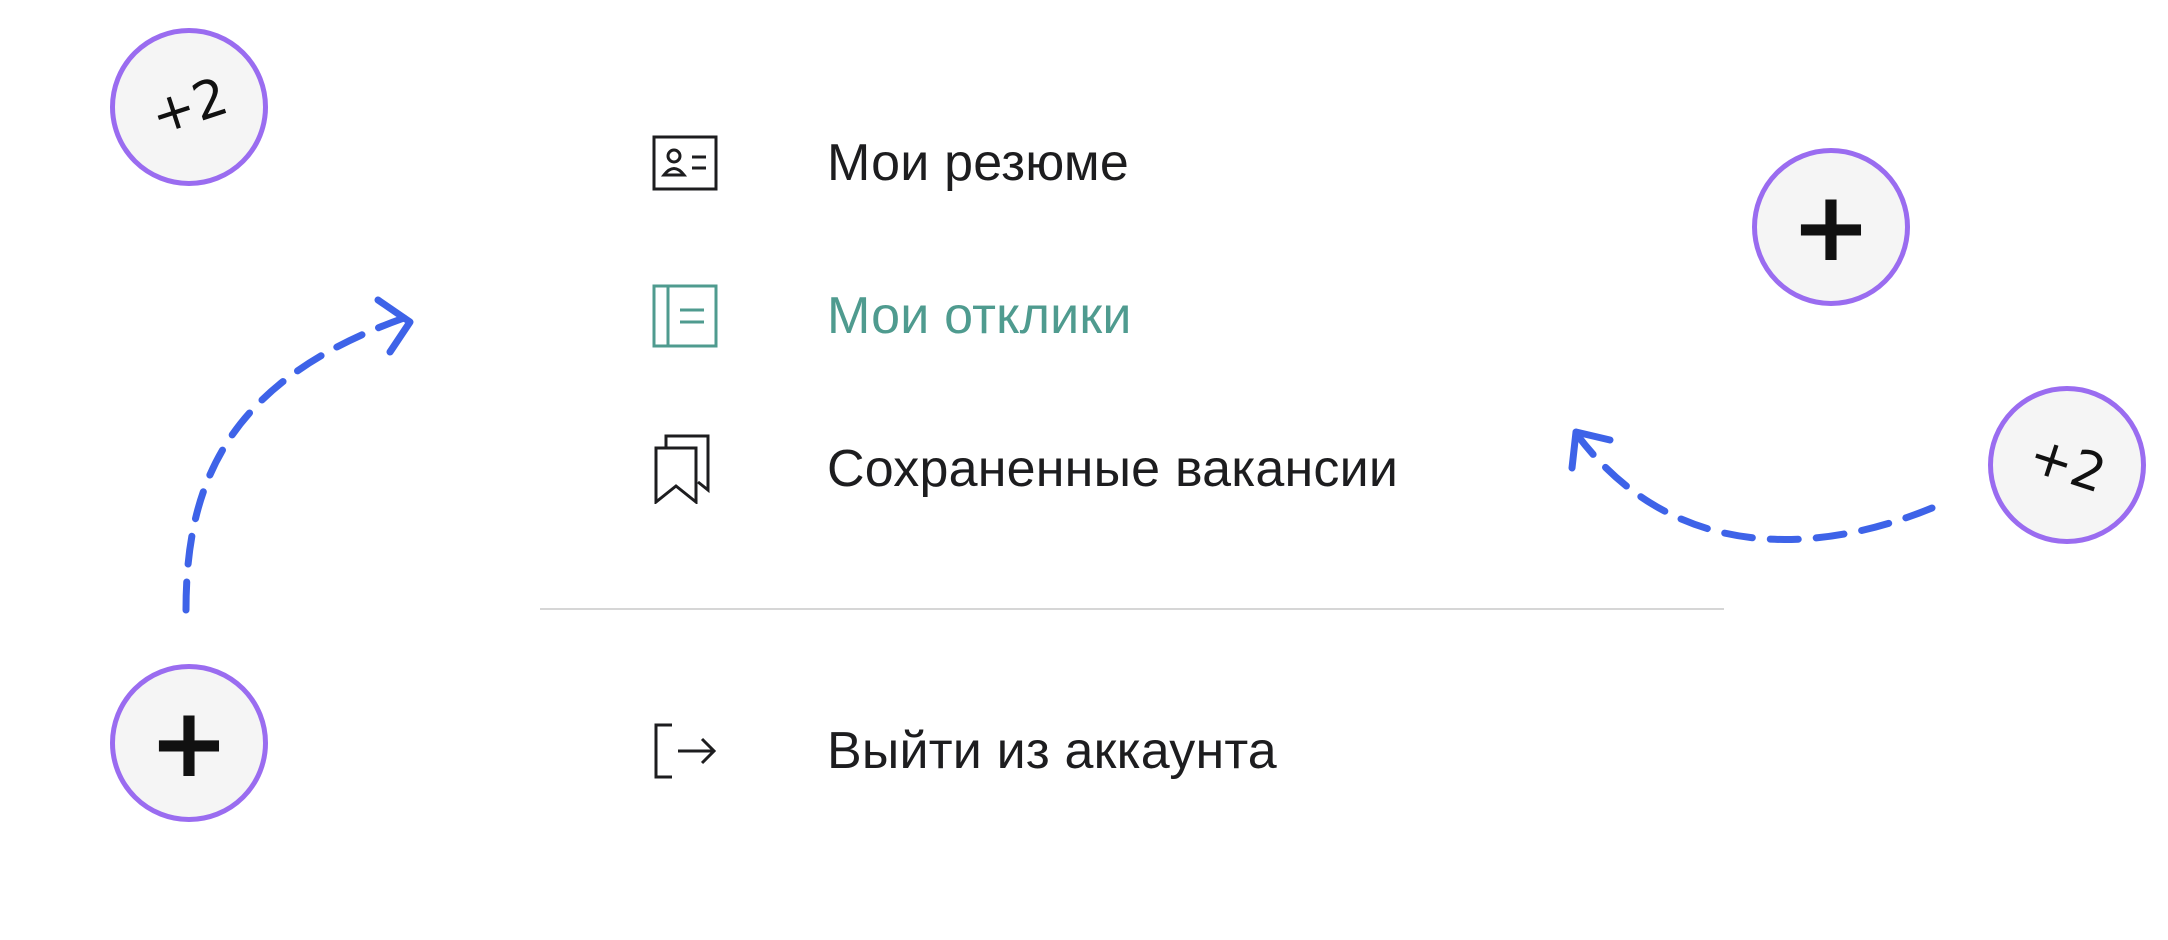  Describe the element at coordinates (1052, 751) in the screenshot. I see `logout-label: Выйти из аккаунта` at that location.